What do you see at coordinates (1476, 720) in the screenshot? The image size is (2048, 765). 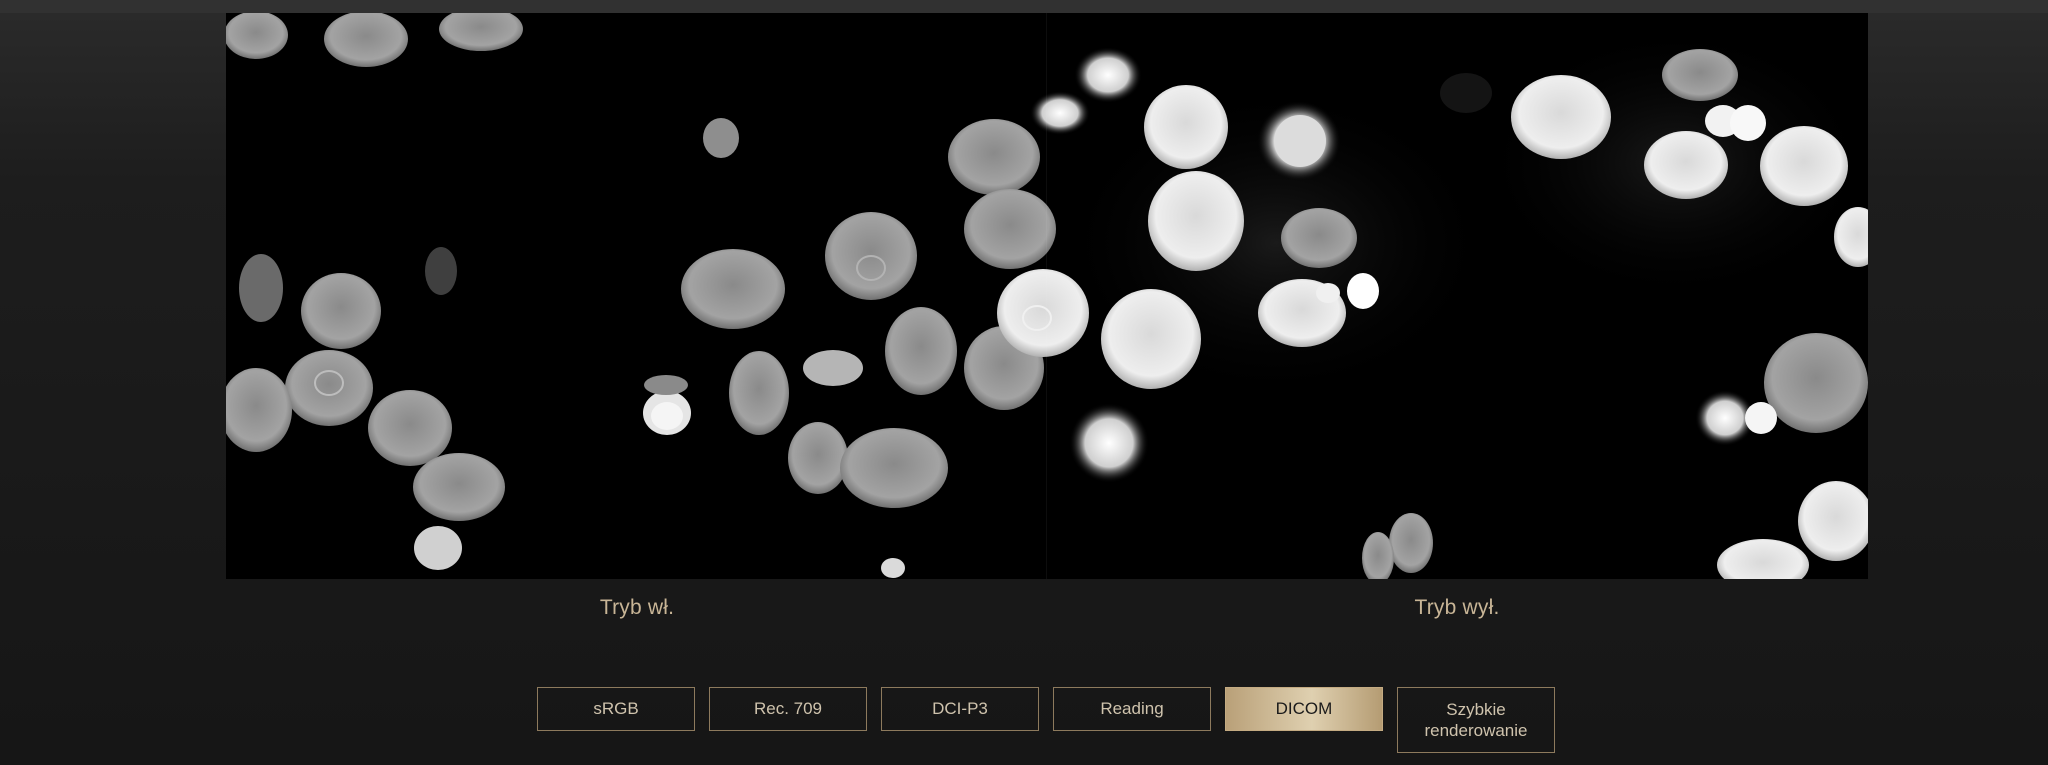 I see `mode-button-fast-render: Szybkie renderowanie` at bounding box center [1476, 720].